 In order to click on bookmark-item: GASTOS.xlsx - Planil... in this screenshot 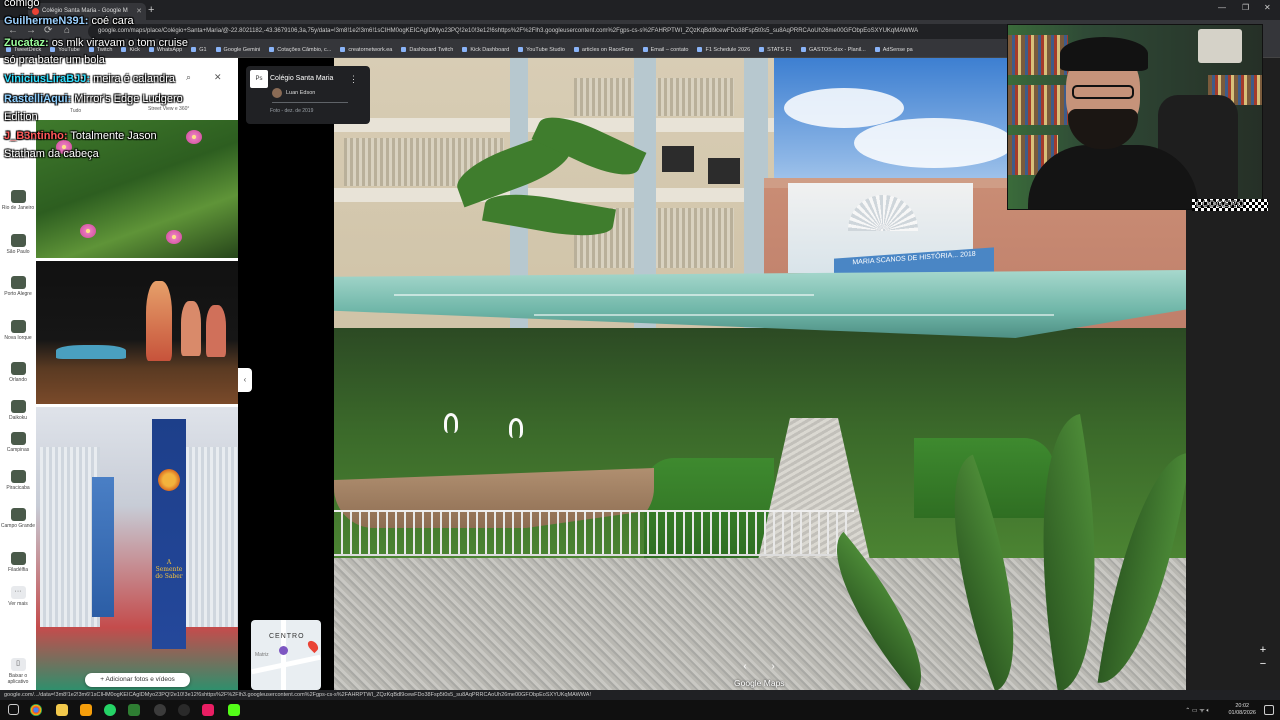, I will do `click(833, 50)`.